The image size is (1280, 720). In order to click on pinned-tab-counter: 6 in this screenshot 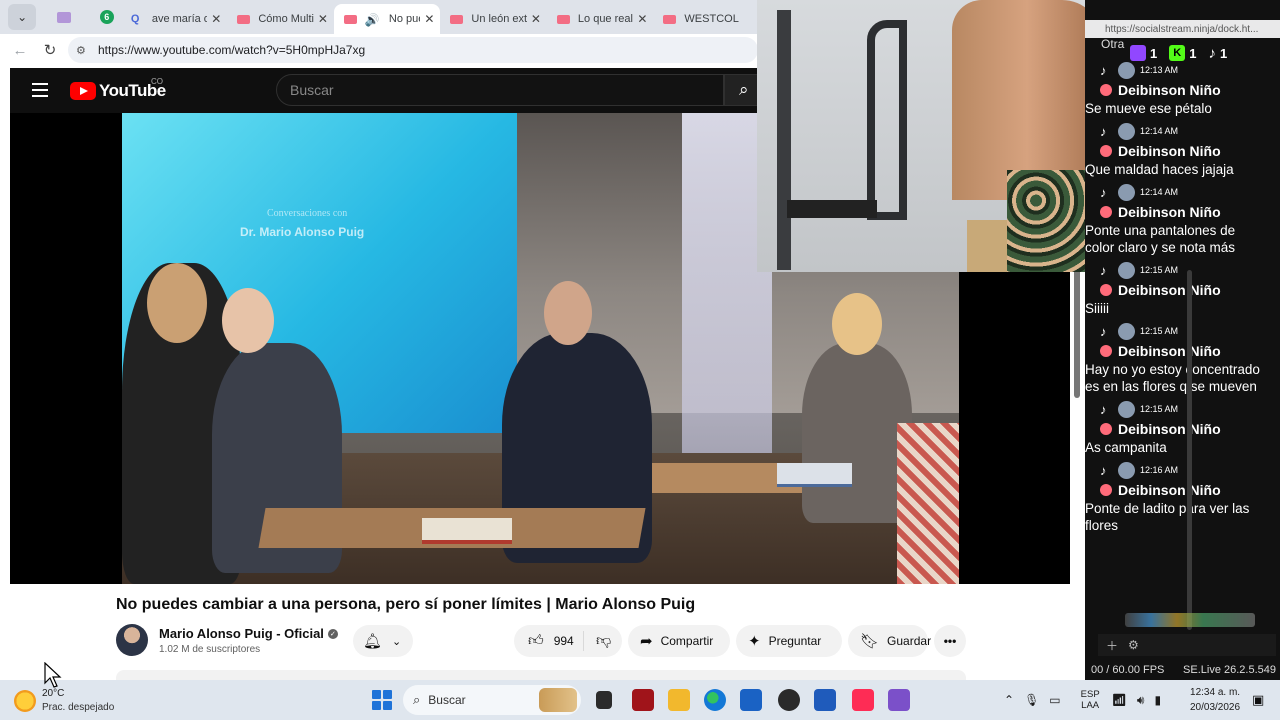, I will do `click(107, 17)`.